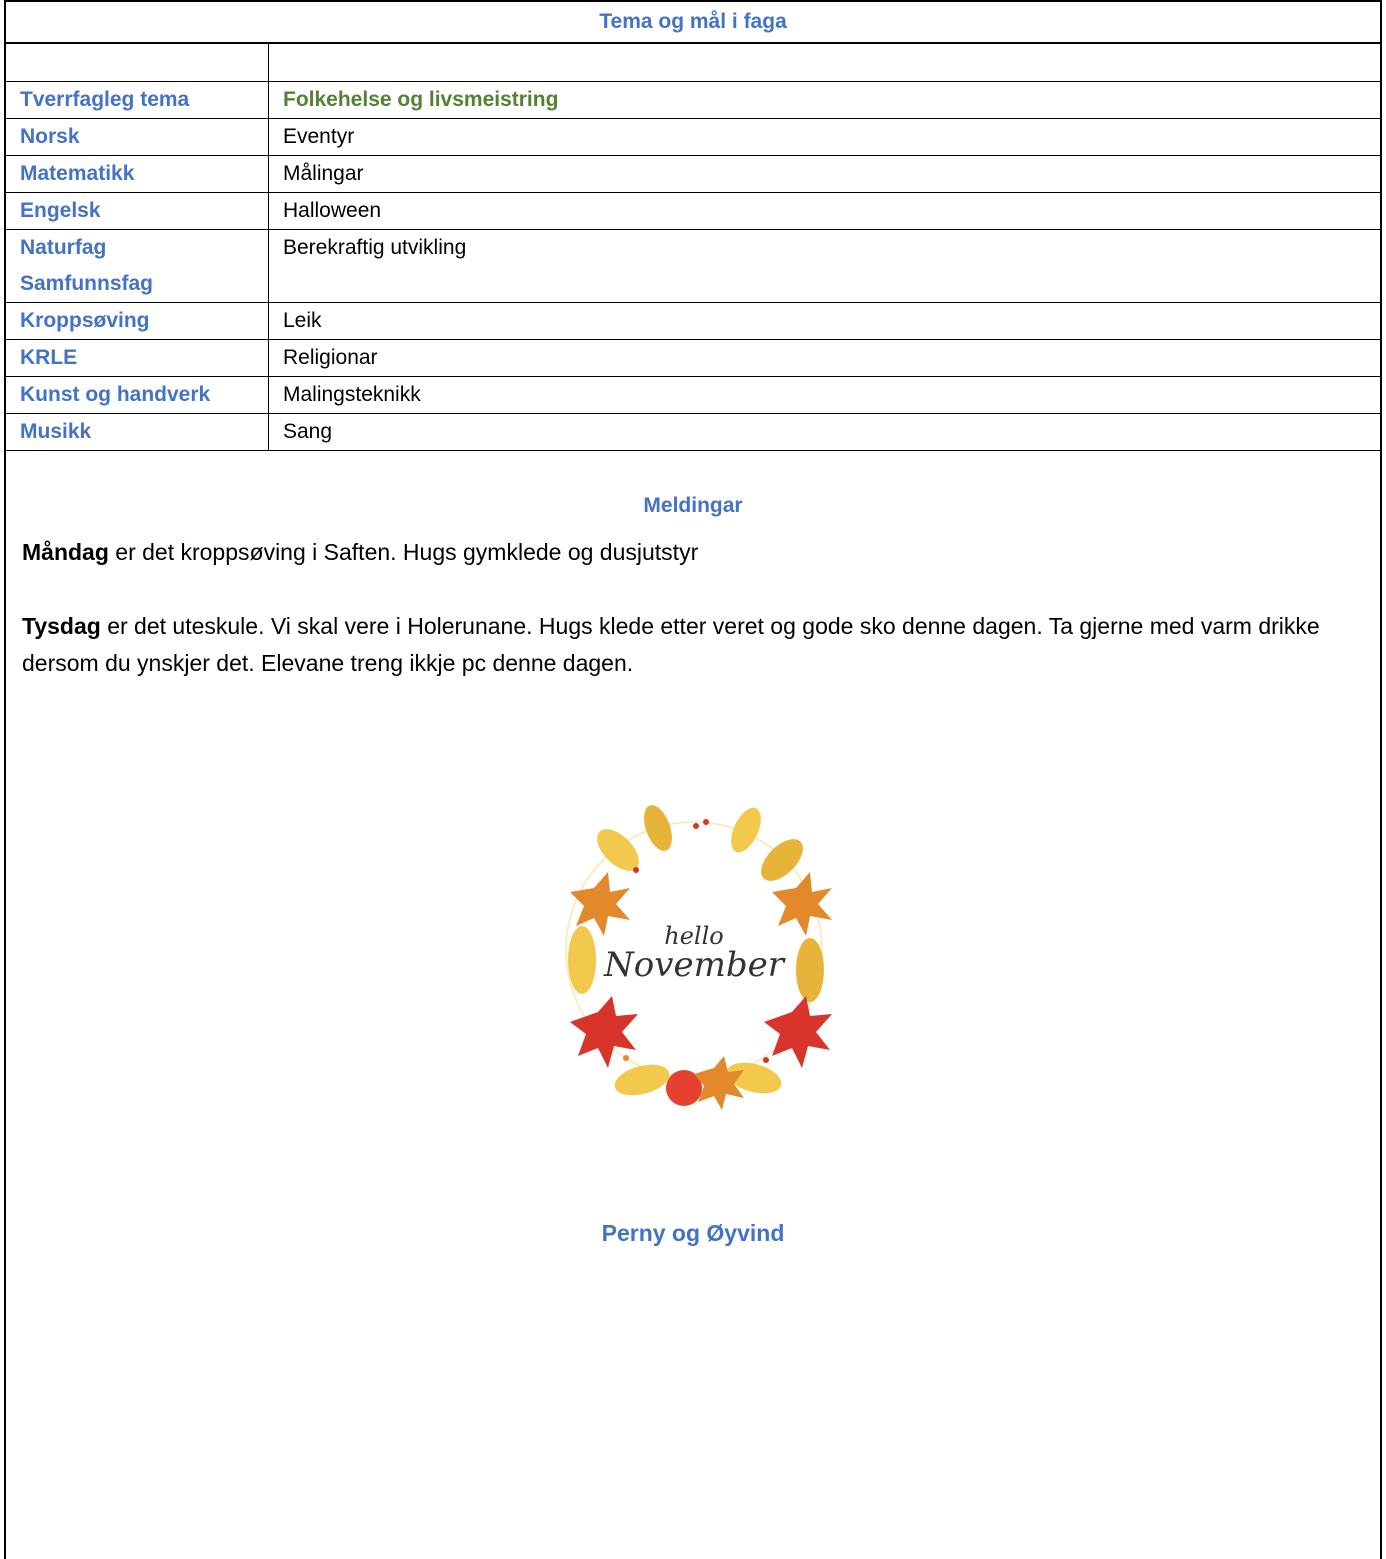  Describe the element at coordinates (824, 211) in the screenshot. I see `content-cell: Halloween` at that location.